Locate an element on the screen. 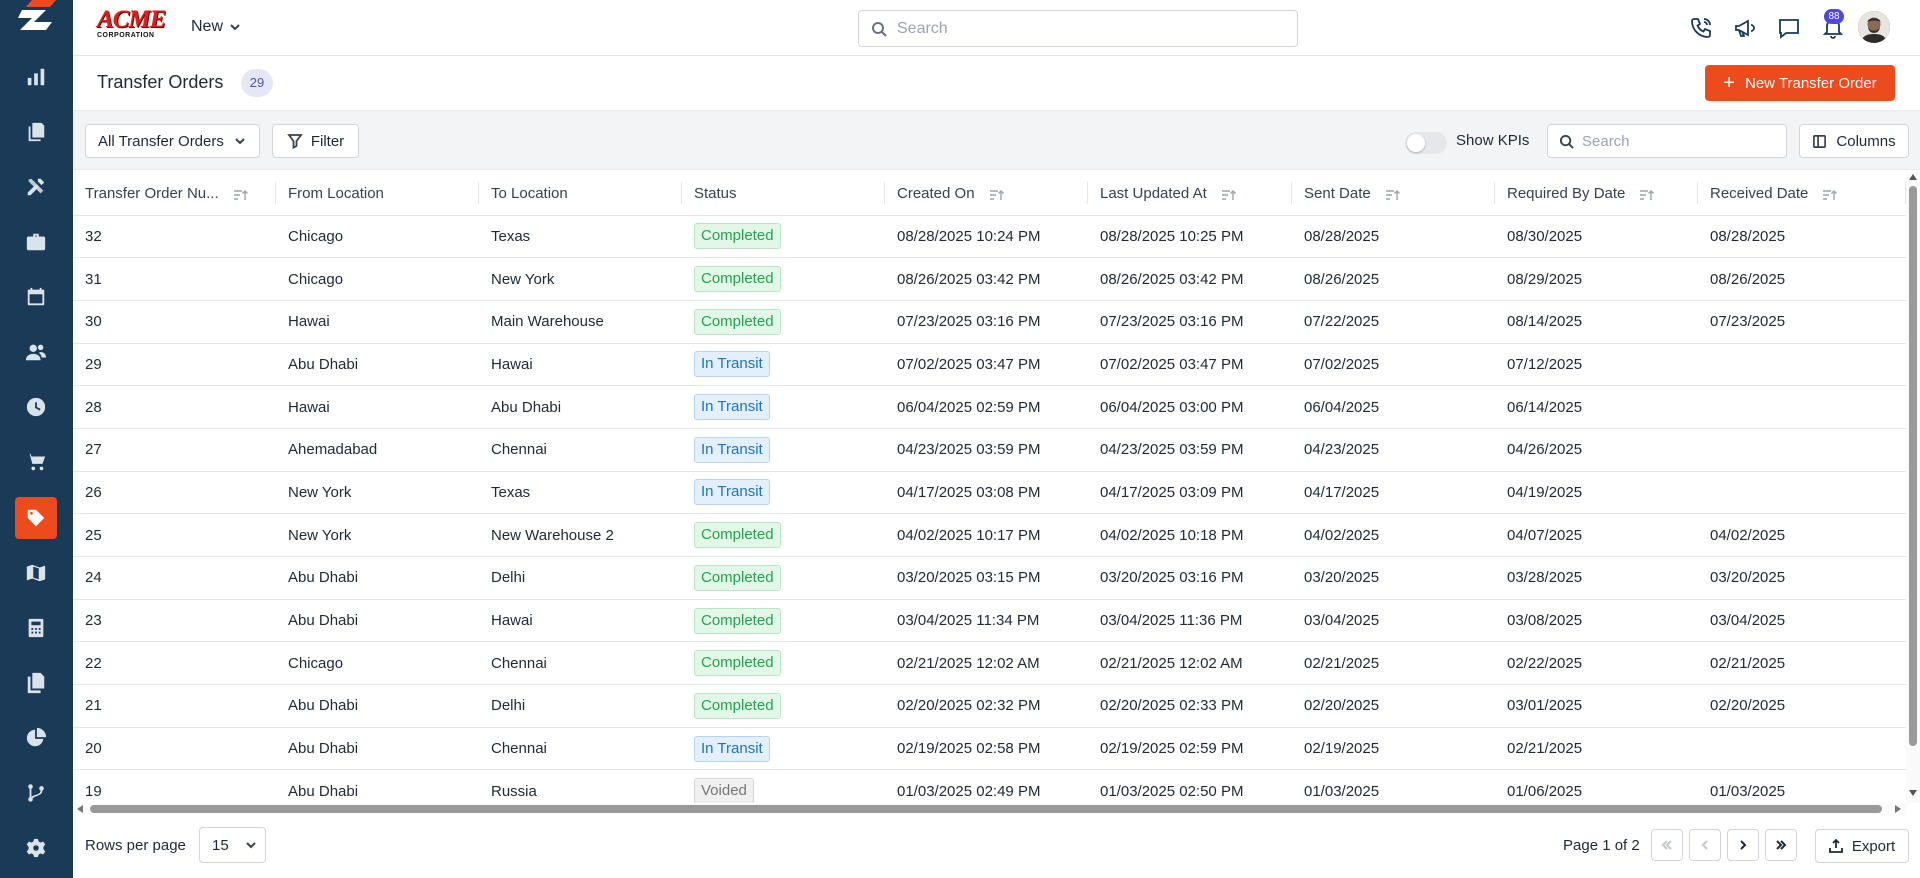  chat-button is located at coordinates (1789, 28).